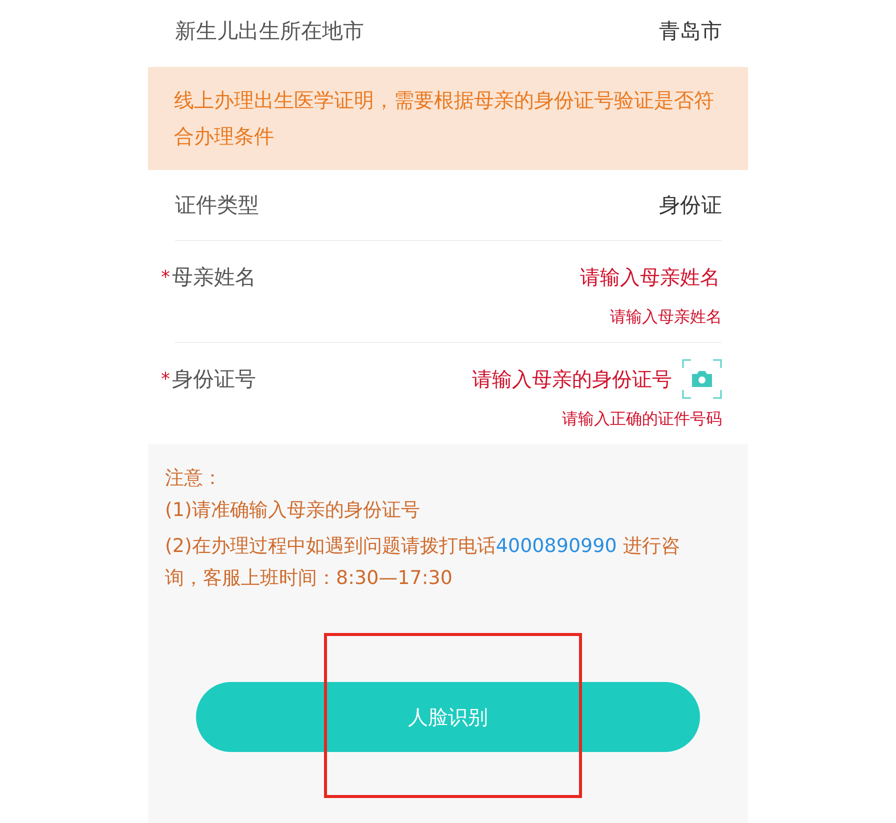  What do you see at coordinates (269, 31) in the screenshot?
I see `field-label: 新生儿出生所在地市` at bounding box center [269, 31].